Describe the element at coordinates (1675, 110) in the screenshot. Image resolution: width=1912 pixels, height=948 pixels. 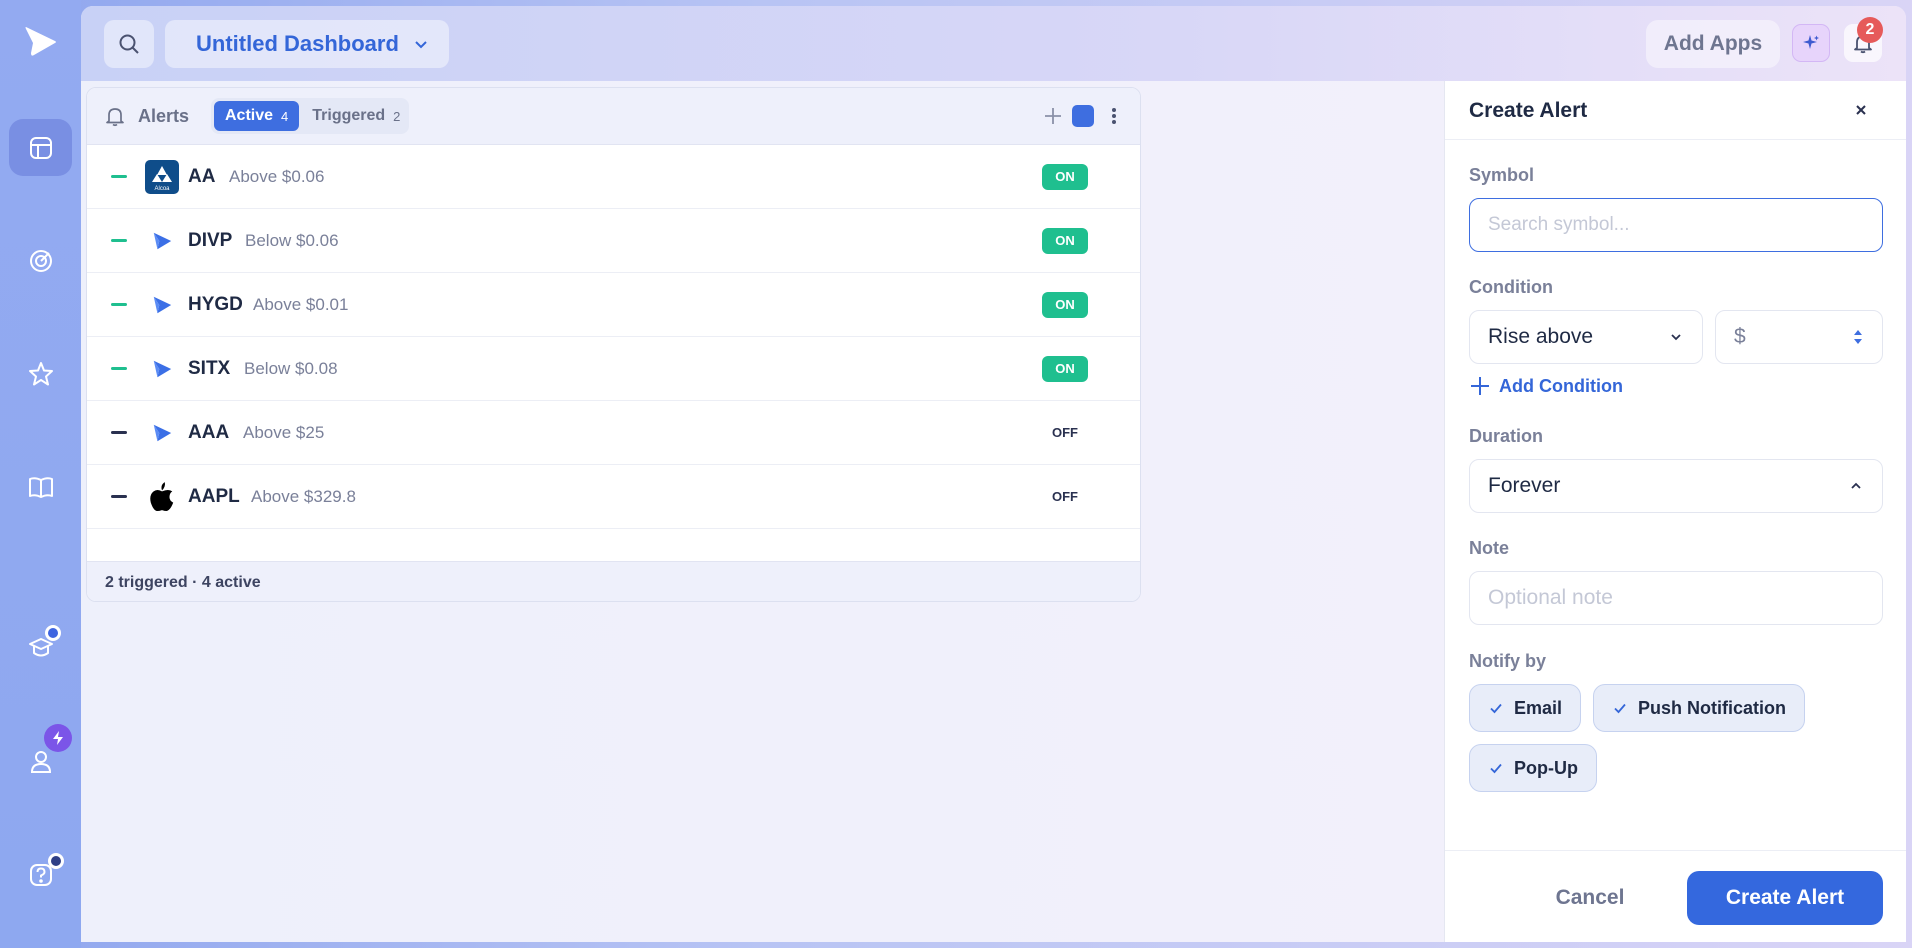
I see `panel-header: Create Alert` at that location.